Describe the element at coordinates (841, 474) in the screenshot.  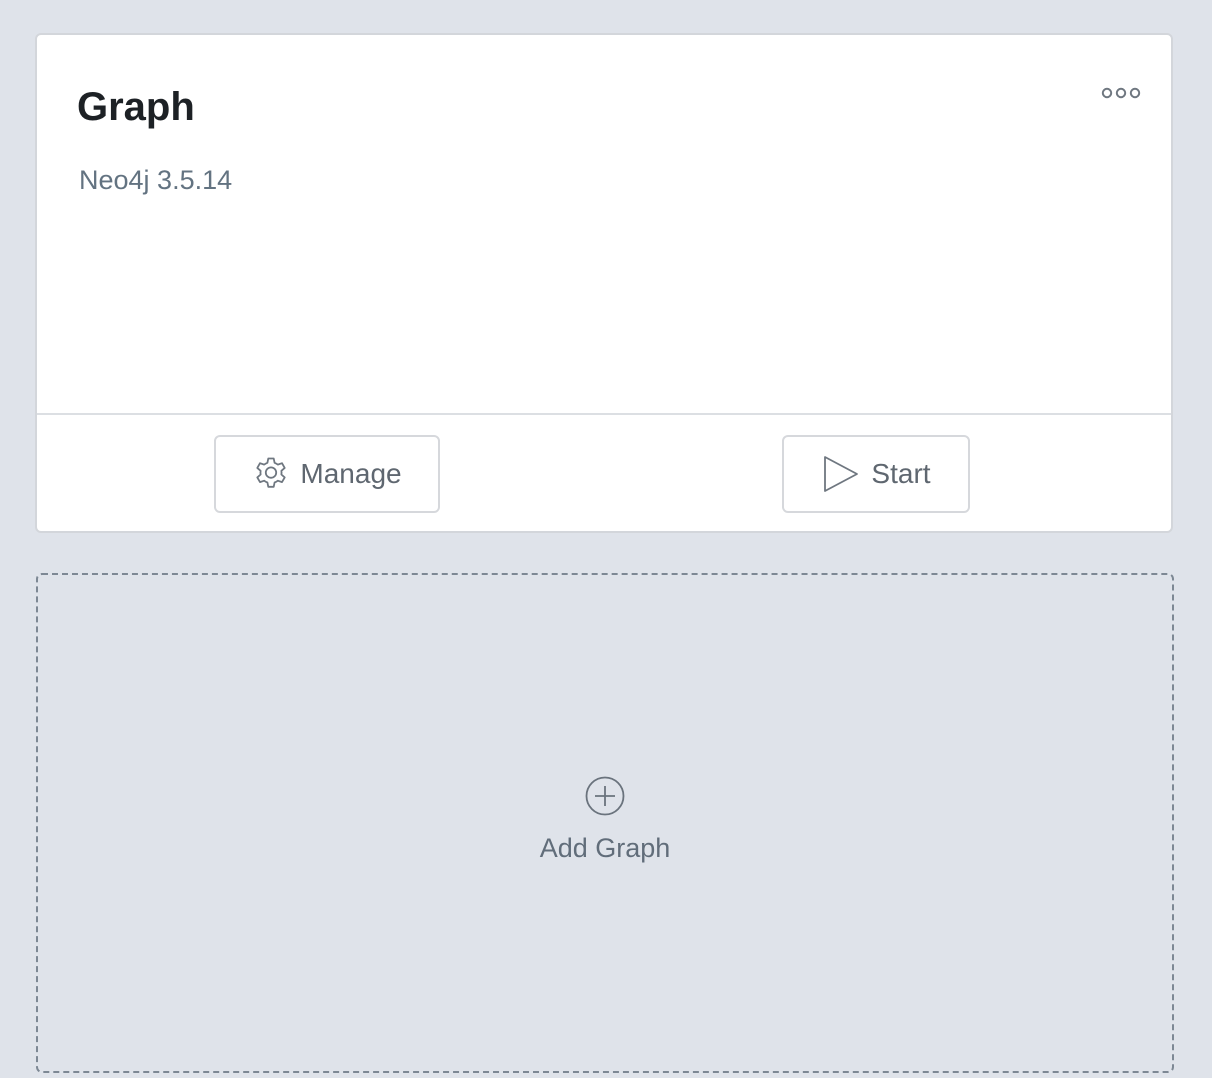
I see `play-icon` at that location.